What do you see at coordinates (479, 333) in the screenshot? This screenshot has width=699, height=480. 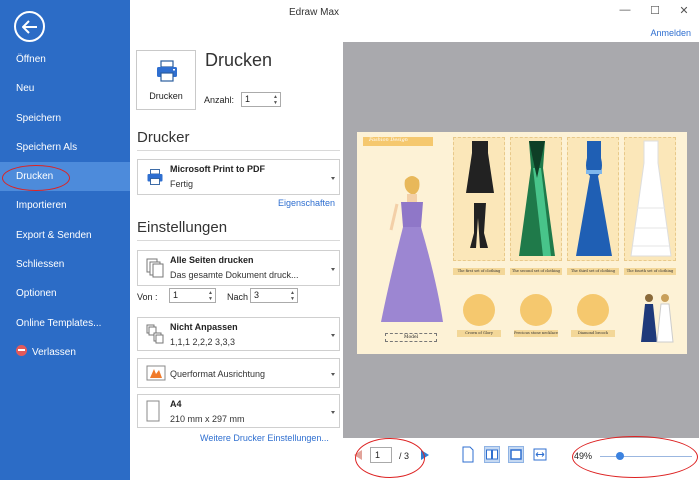 I see `accessory-caption: Crown of Glory` at bounding box center [479, 333].